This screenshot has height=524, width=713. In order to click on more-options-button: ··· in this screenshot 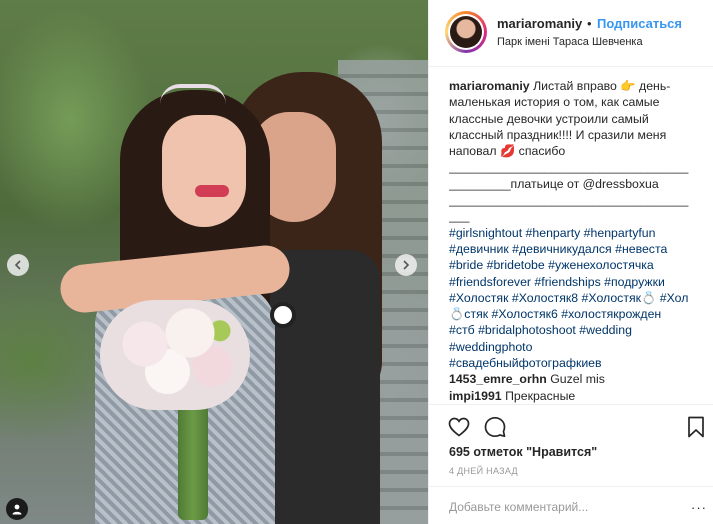, I will do `click(699, 507)`.